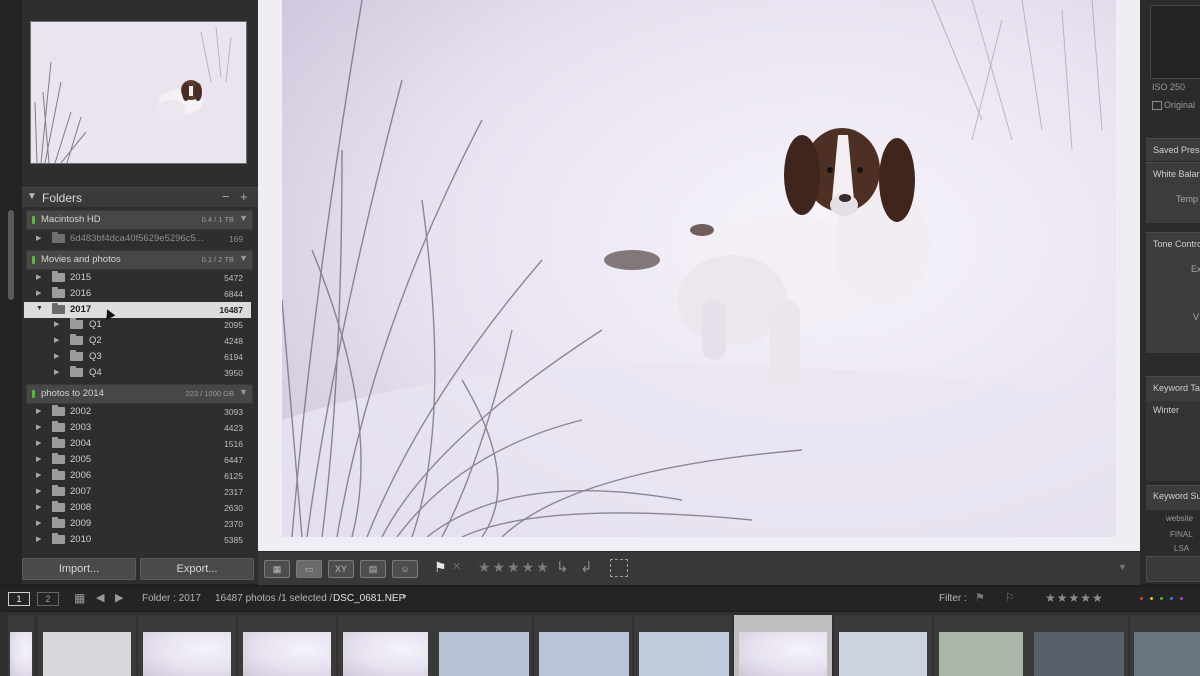 The image size is (1200, 676). What do you see at coordinates (404, 597) in the screenshot?
I see `filename-dropdown-icon: ▼` at bounding box center [404, 597].